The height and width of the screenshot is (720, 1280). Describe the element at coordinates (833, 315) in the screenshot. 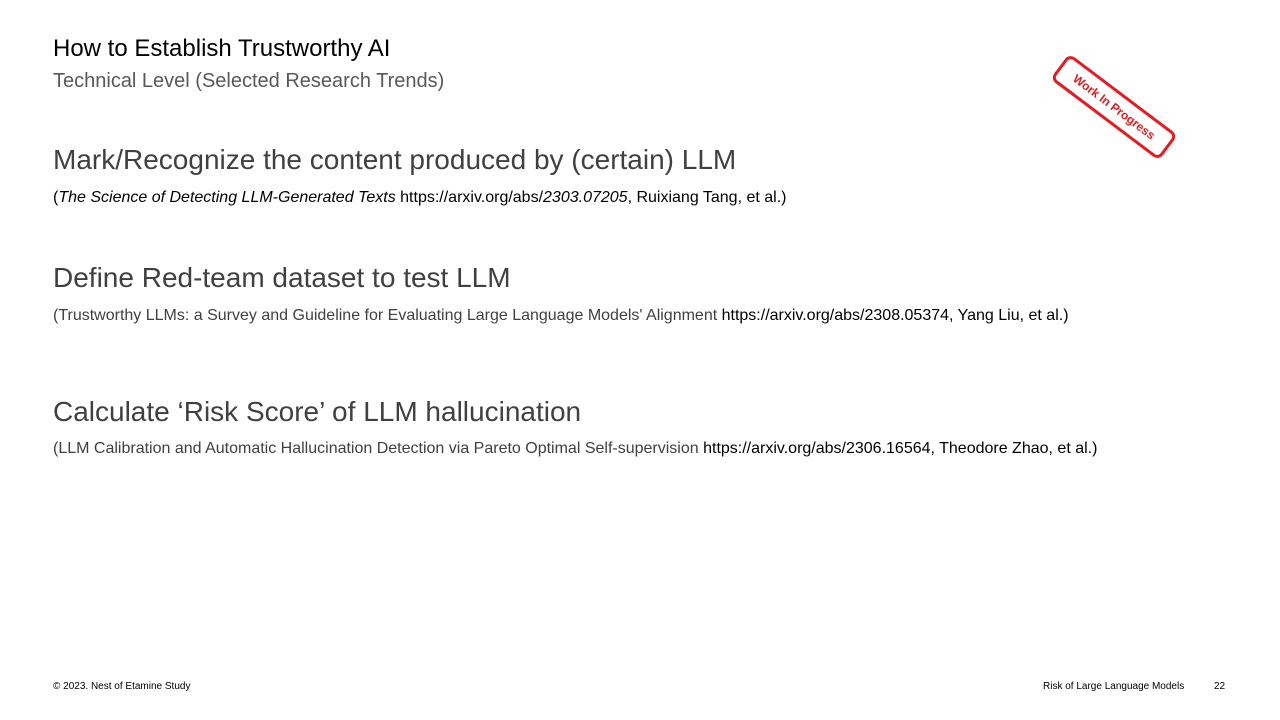

I see `ref-url: https://arxiv.org/abs/2308.05374` at that location.